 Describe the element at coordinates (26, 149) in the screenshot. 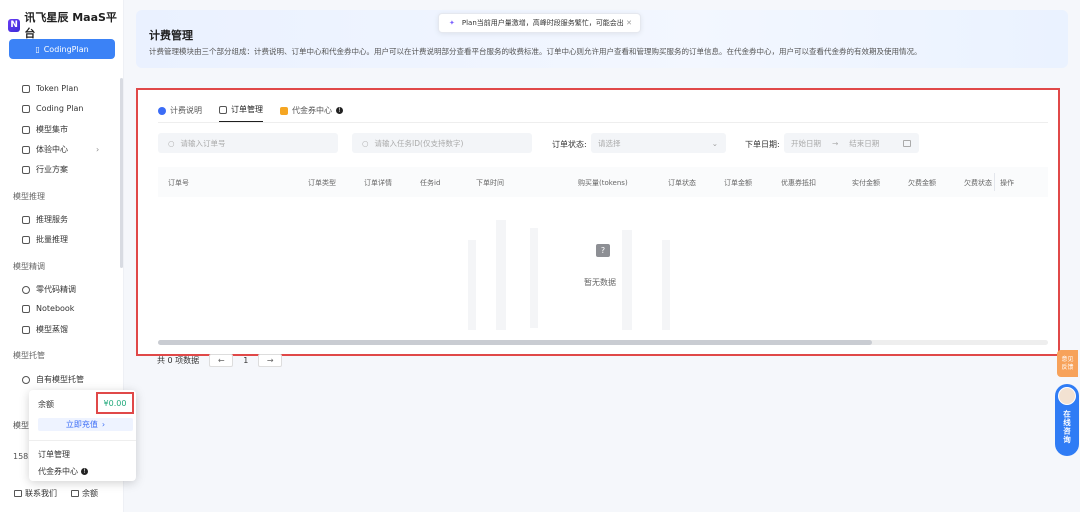

I see `cube-icon` at that location.